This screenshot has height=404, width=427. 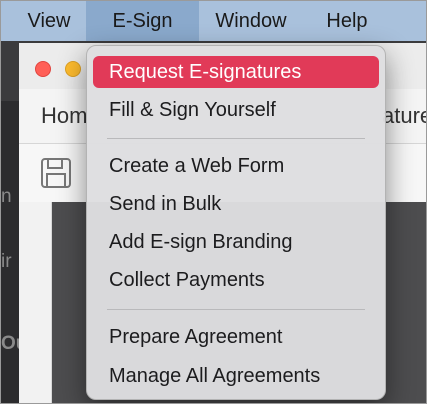 What do you see at coordinates (236, 166) in the screenshot?
I see `menu-item-create-web-form: Create a Web Form` at bounding box center [236, 166].